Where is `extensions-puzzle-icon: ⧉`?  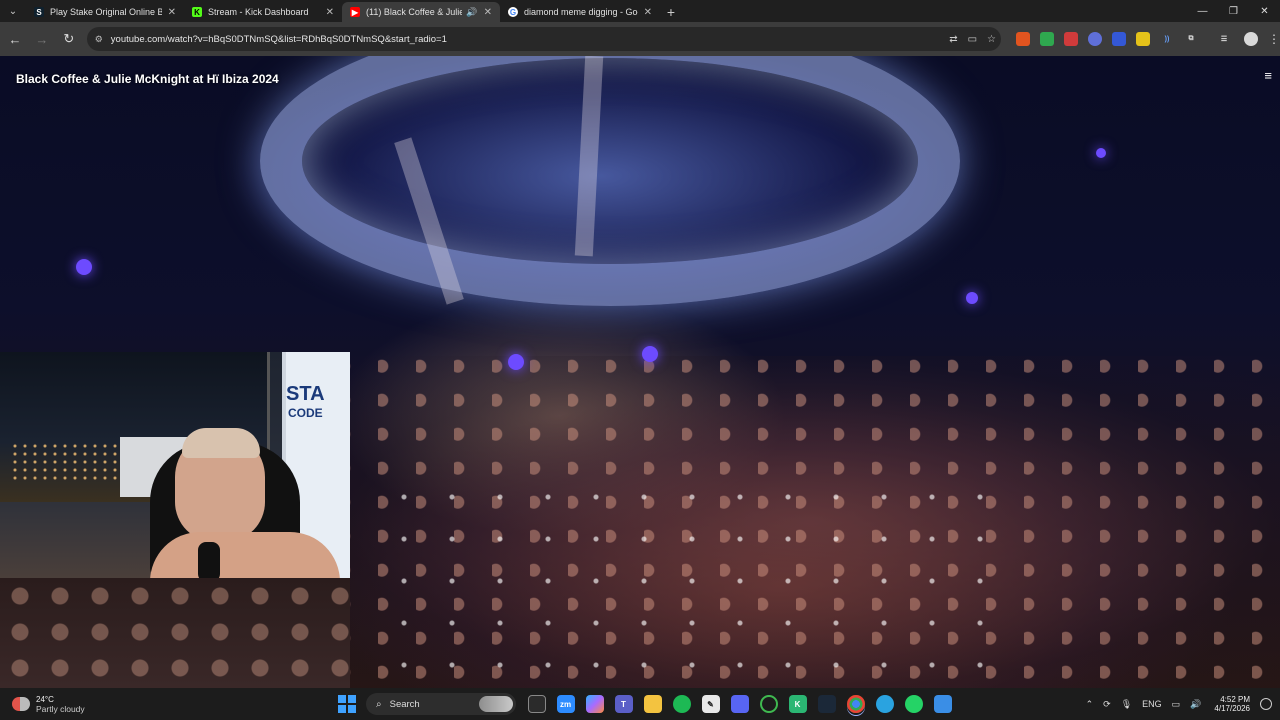 extensions-puzzle-icon: ⧉ is located at coordinates (1191, 39).